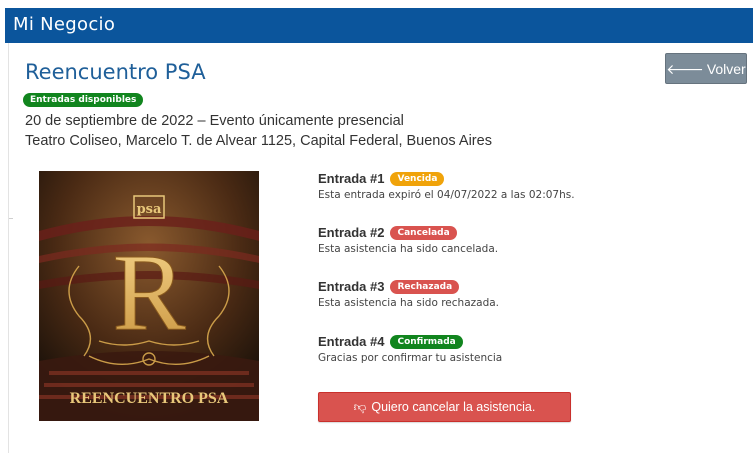 The width and height of the screenshot is (753, 453). Describe the element at coordinates (149, 209) in the screenshot. I see `poster-logo-text: psa` at that location.